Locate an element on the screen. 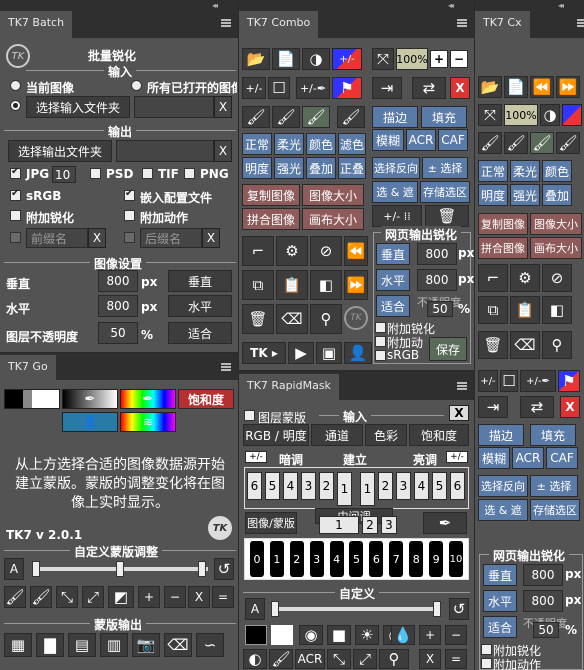  contract-icon: ⤢ is located at coordinates (365, 659).